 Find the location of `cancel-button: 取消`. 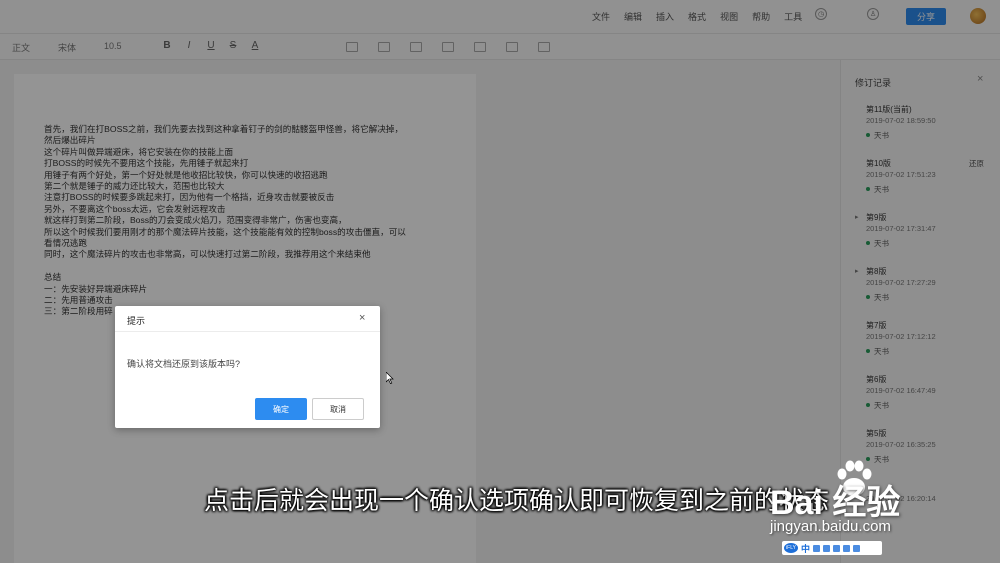

cancel-button: 取消 is located at coordinates (338, 409).